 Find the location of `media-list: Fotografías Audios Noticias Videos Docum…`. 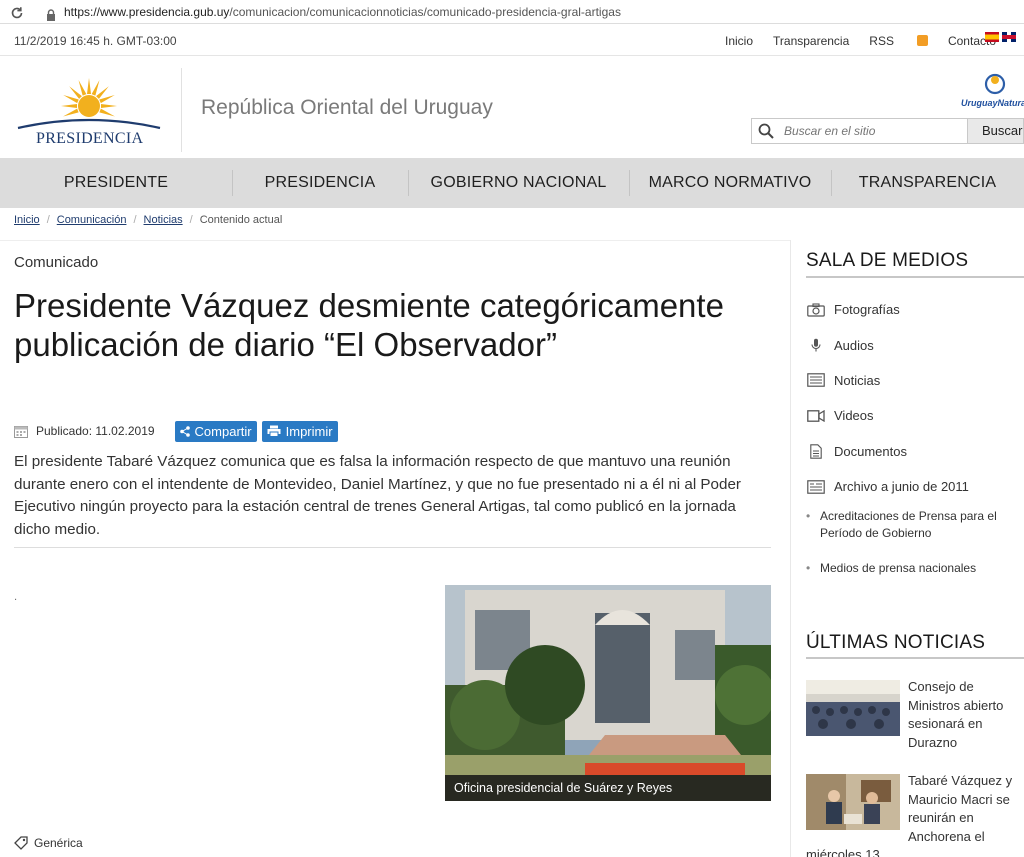

media-list: Fotografías Audios Noticias Videos Docum… is located at coordinates (915, 398).